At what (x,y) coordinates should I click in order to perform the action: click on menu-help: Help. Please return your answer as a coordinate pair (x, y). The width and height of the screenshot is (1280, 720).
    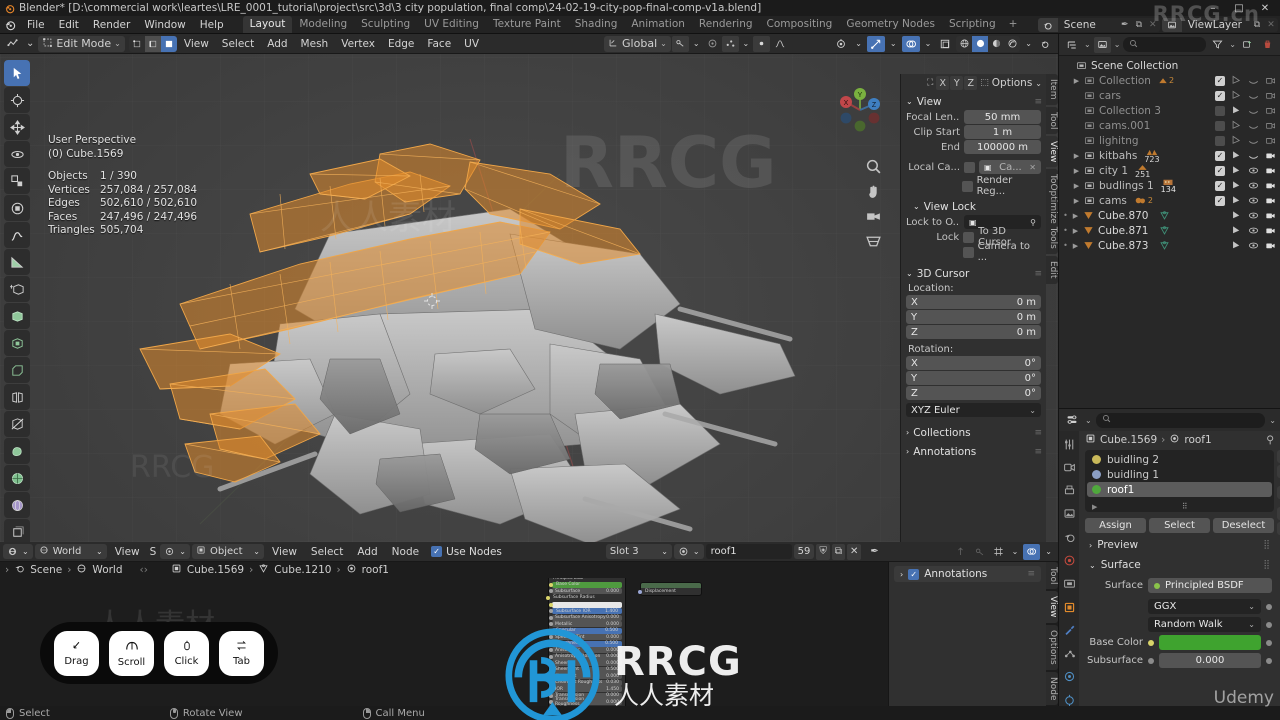
    Looking at the image, I should click on (212, 25).